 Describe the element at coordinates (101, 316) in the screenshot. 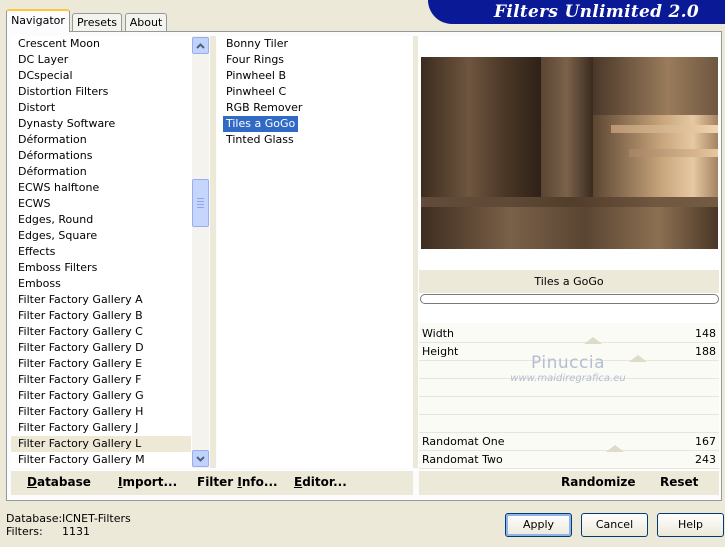

I see `category-item: Filter Factory Gallery B` at that location.